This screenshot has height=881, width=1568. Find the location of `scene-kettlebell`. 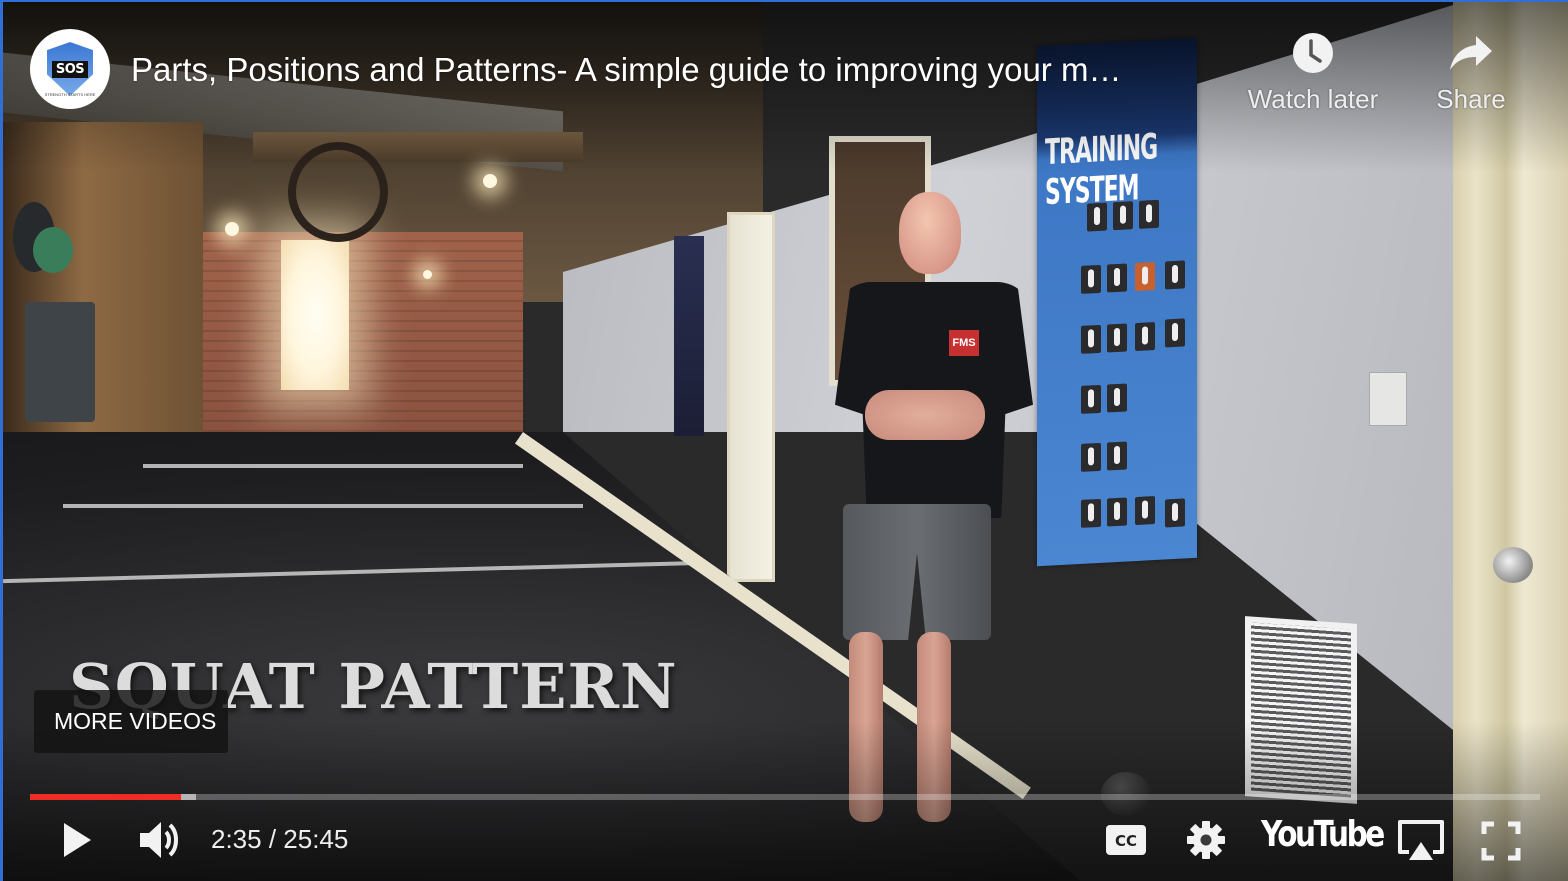

scene-kettlebell is located at coordinates (1126, 785).